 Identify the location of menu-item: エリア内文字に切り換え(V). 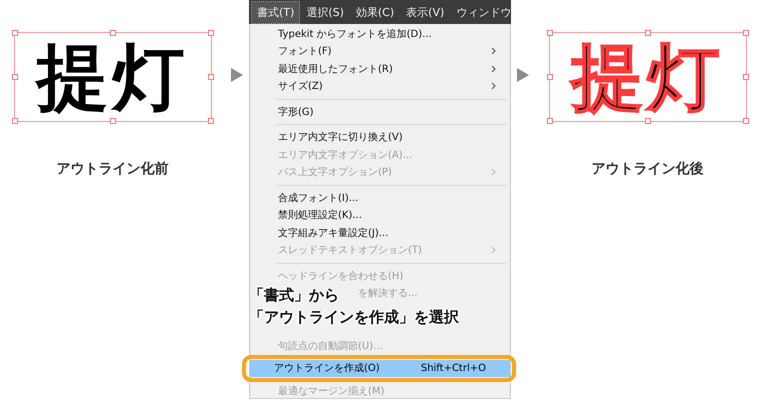
(380, 137).